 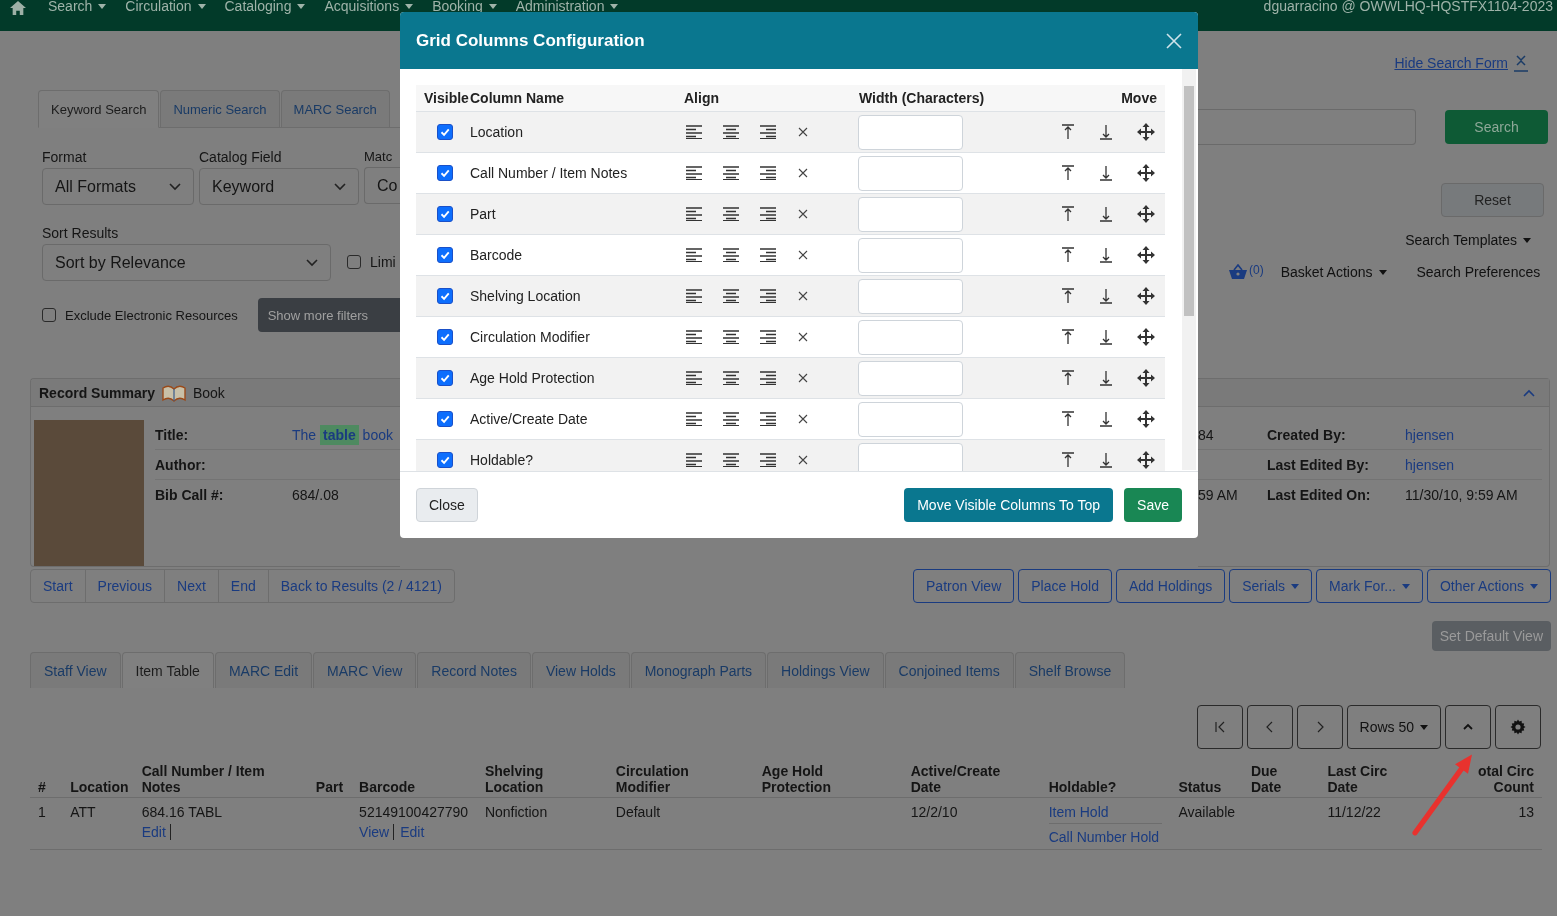 What do you see at coordinates (265, 6) in the screenshot?
I see `nav-menu: Cataloging` at bounding box center [265, 6].